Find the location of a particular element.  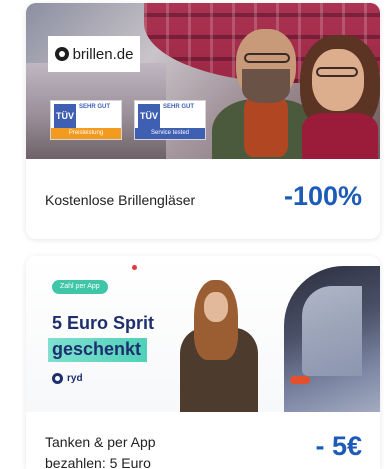

offer-discount: -100% is located at coordinates (322, 196).